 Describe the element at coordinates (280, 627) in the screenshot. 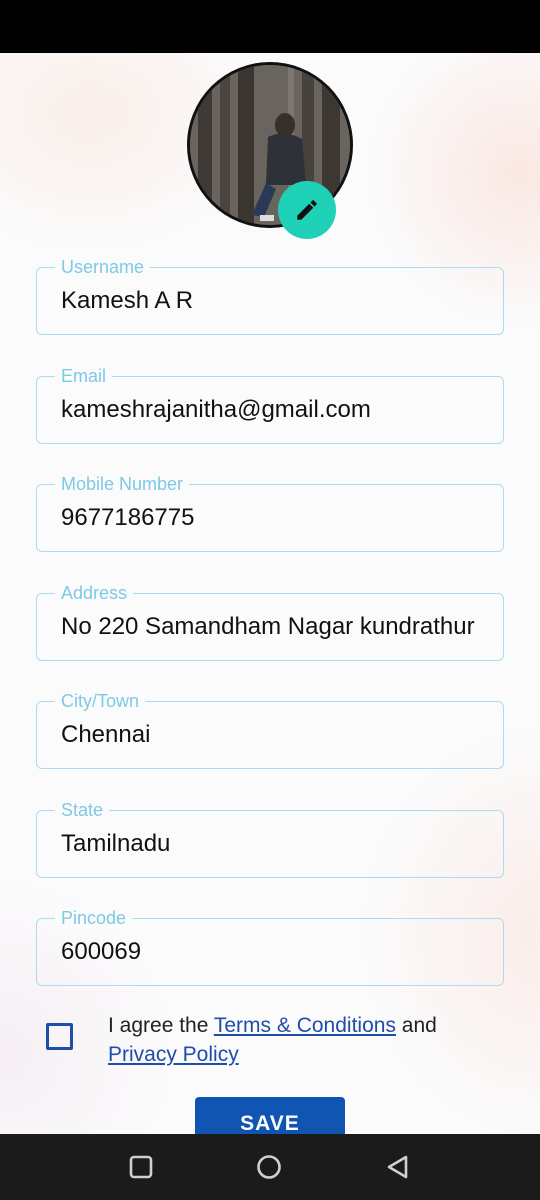

I see `address-input: No 220 Samandham Nagar kundrathur` at that location.